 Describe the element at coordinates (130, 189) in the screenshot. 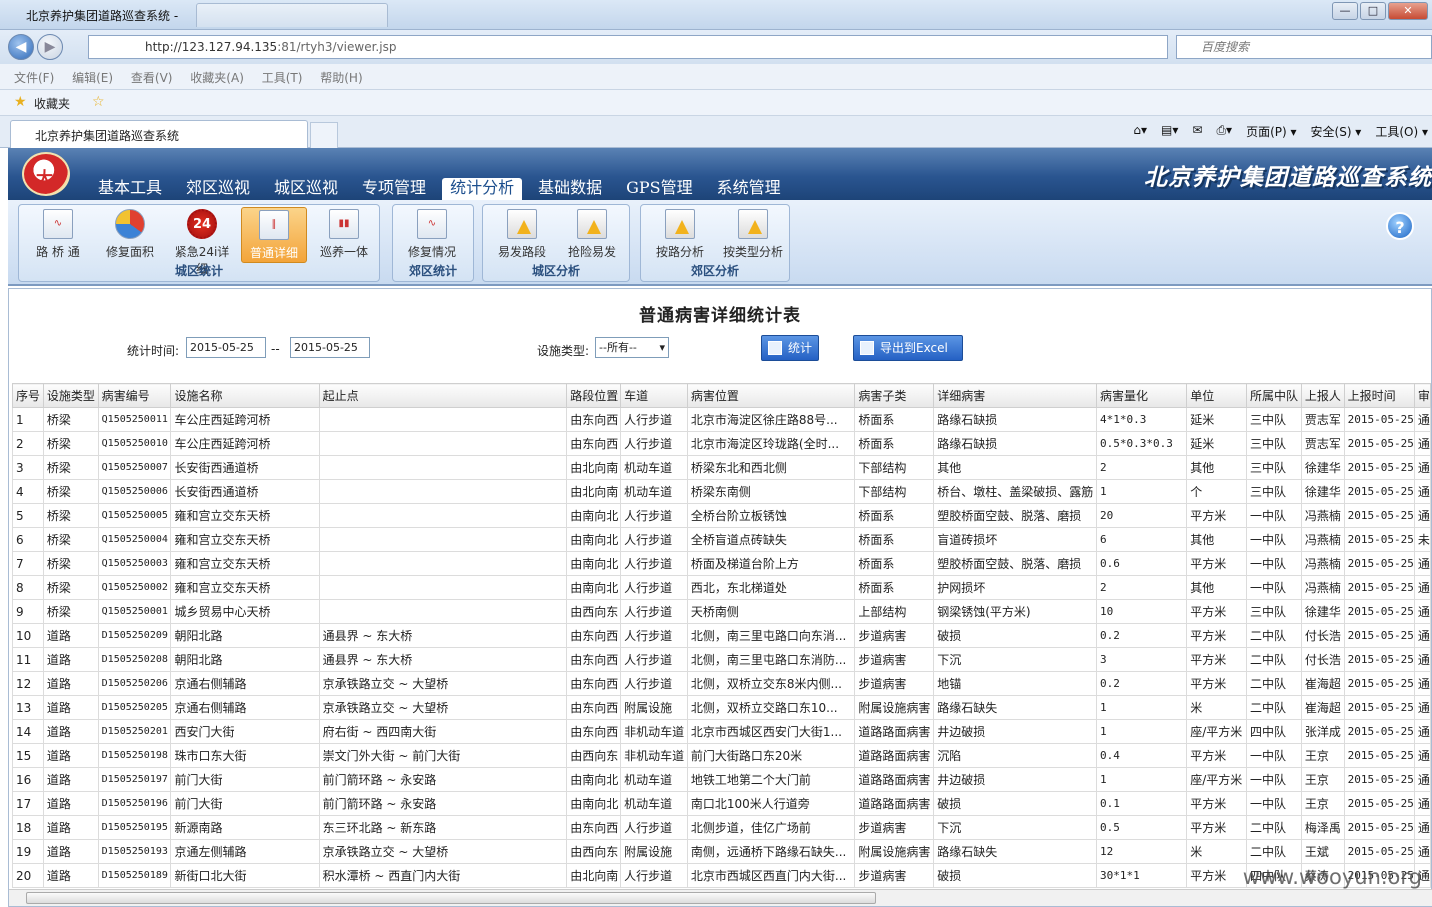

I see `nav-basic-tools: 基本工具` at that location.